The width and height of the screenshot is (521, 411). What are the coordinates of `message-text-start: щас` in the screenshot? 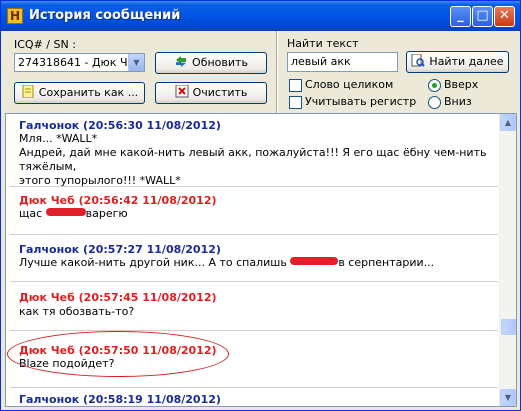 It's located at (32, 213).